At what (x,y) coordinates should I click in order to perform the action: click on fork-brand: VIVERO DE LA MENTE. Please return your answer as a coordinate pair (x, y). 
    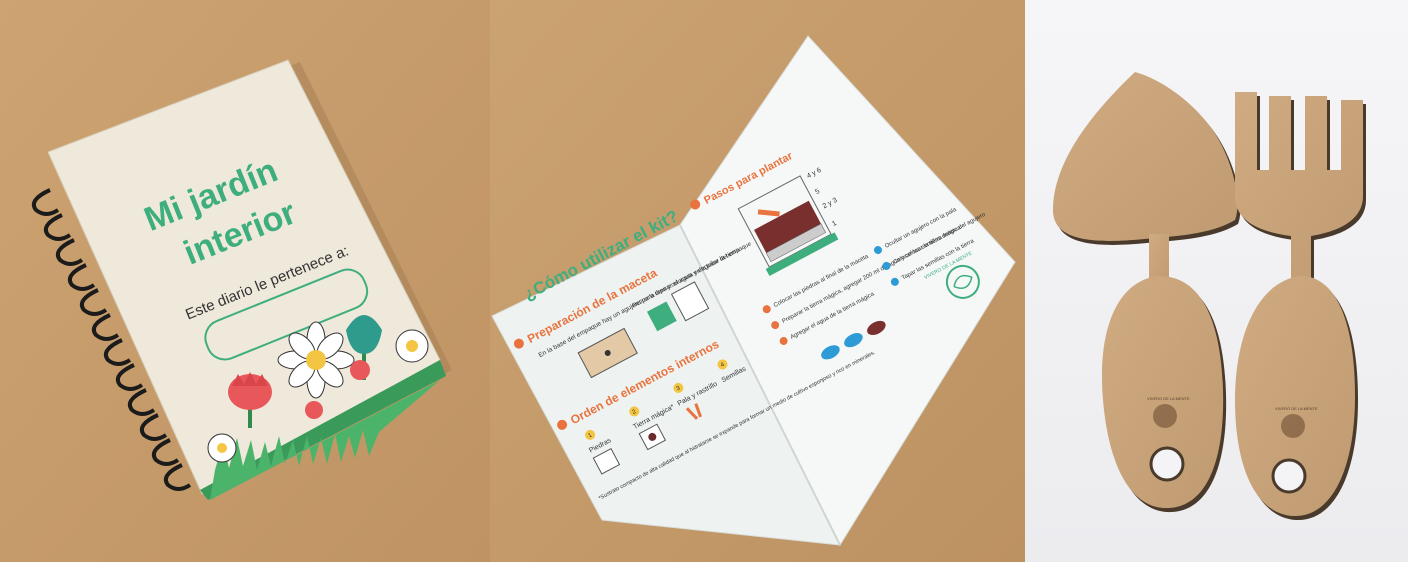
    Looking at the image, I should click on (1296, 408).